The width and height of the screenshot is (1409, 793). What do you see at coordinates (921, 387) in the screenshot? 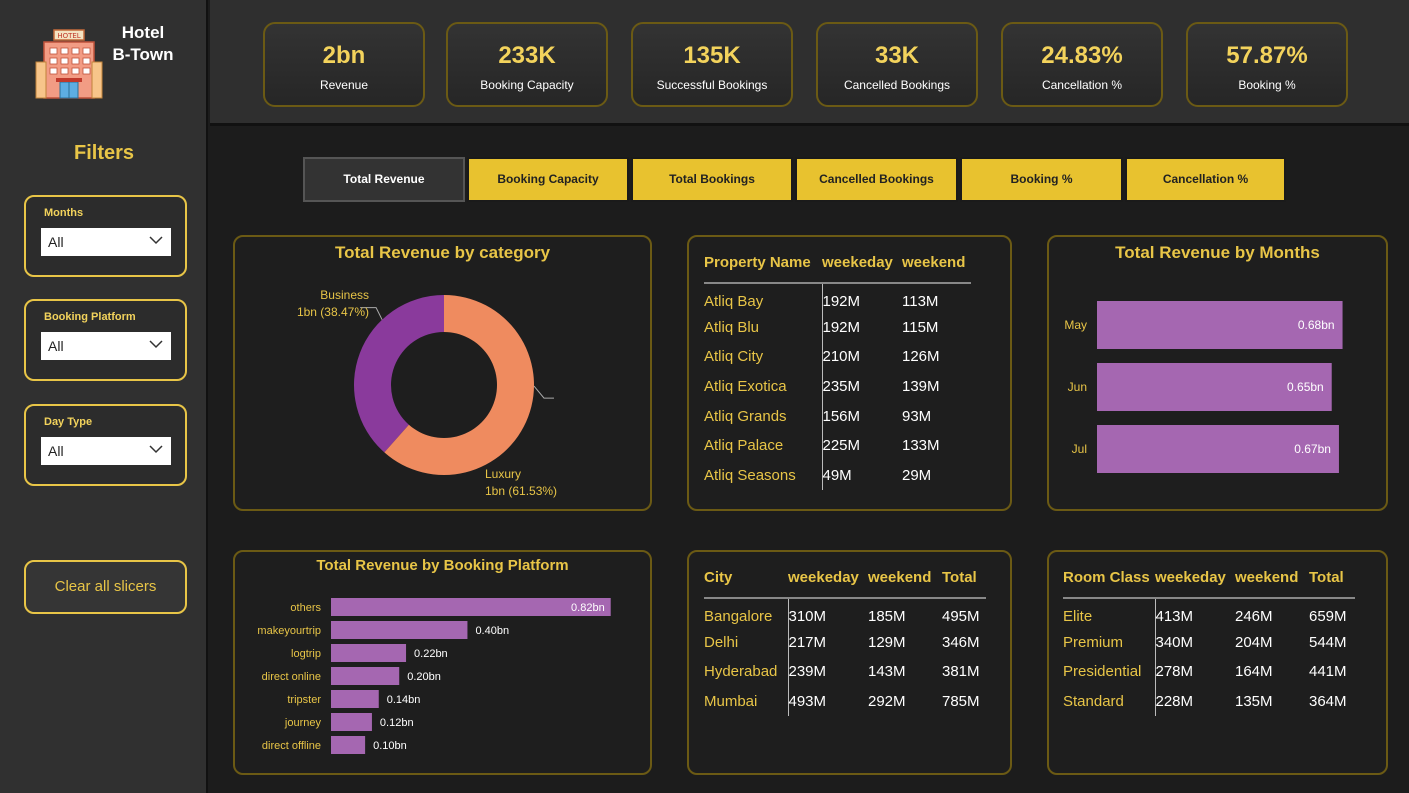
I see `value-cell: 139M` at bounding box center [921, 387].